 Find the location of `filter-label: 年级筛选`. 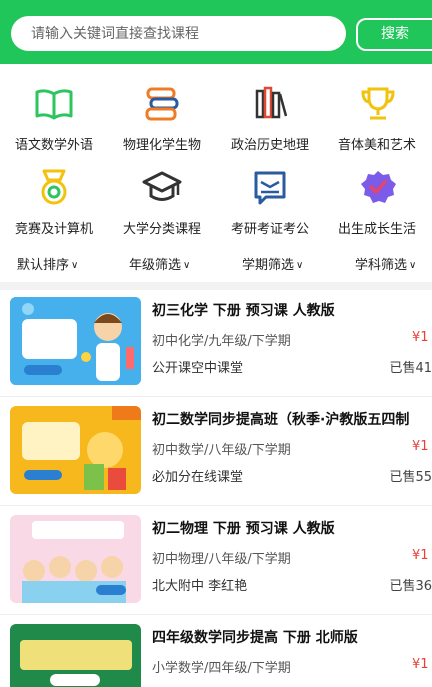

filter-label: 年级筛选 is located at coordinates (155, 265).